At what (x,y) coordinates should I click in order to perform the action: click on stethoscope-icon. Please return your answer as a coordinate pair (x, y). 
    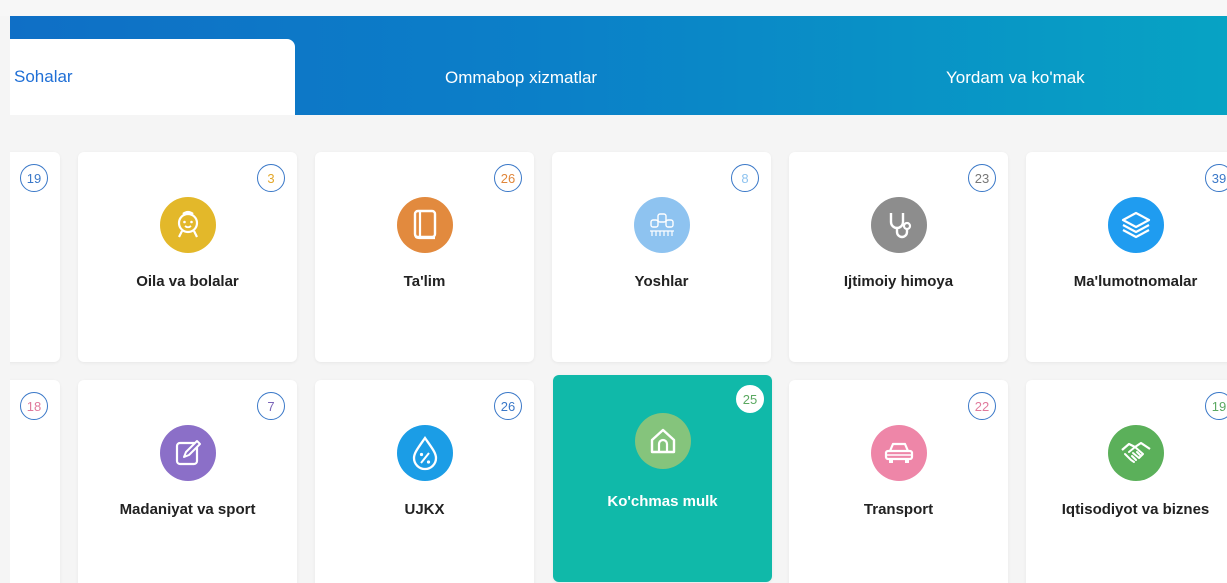
    Looking at the image, I should click on (898, 225).